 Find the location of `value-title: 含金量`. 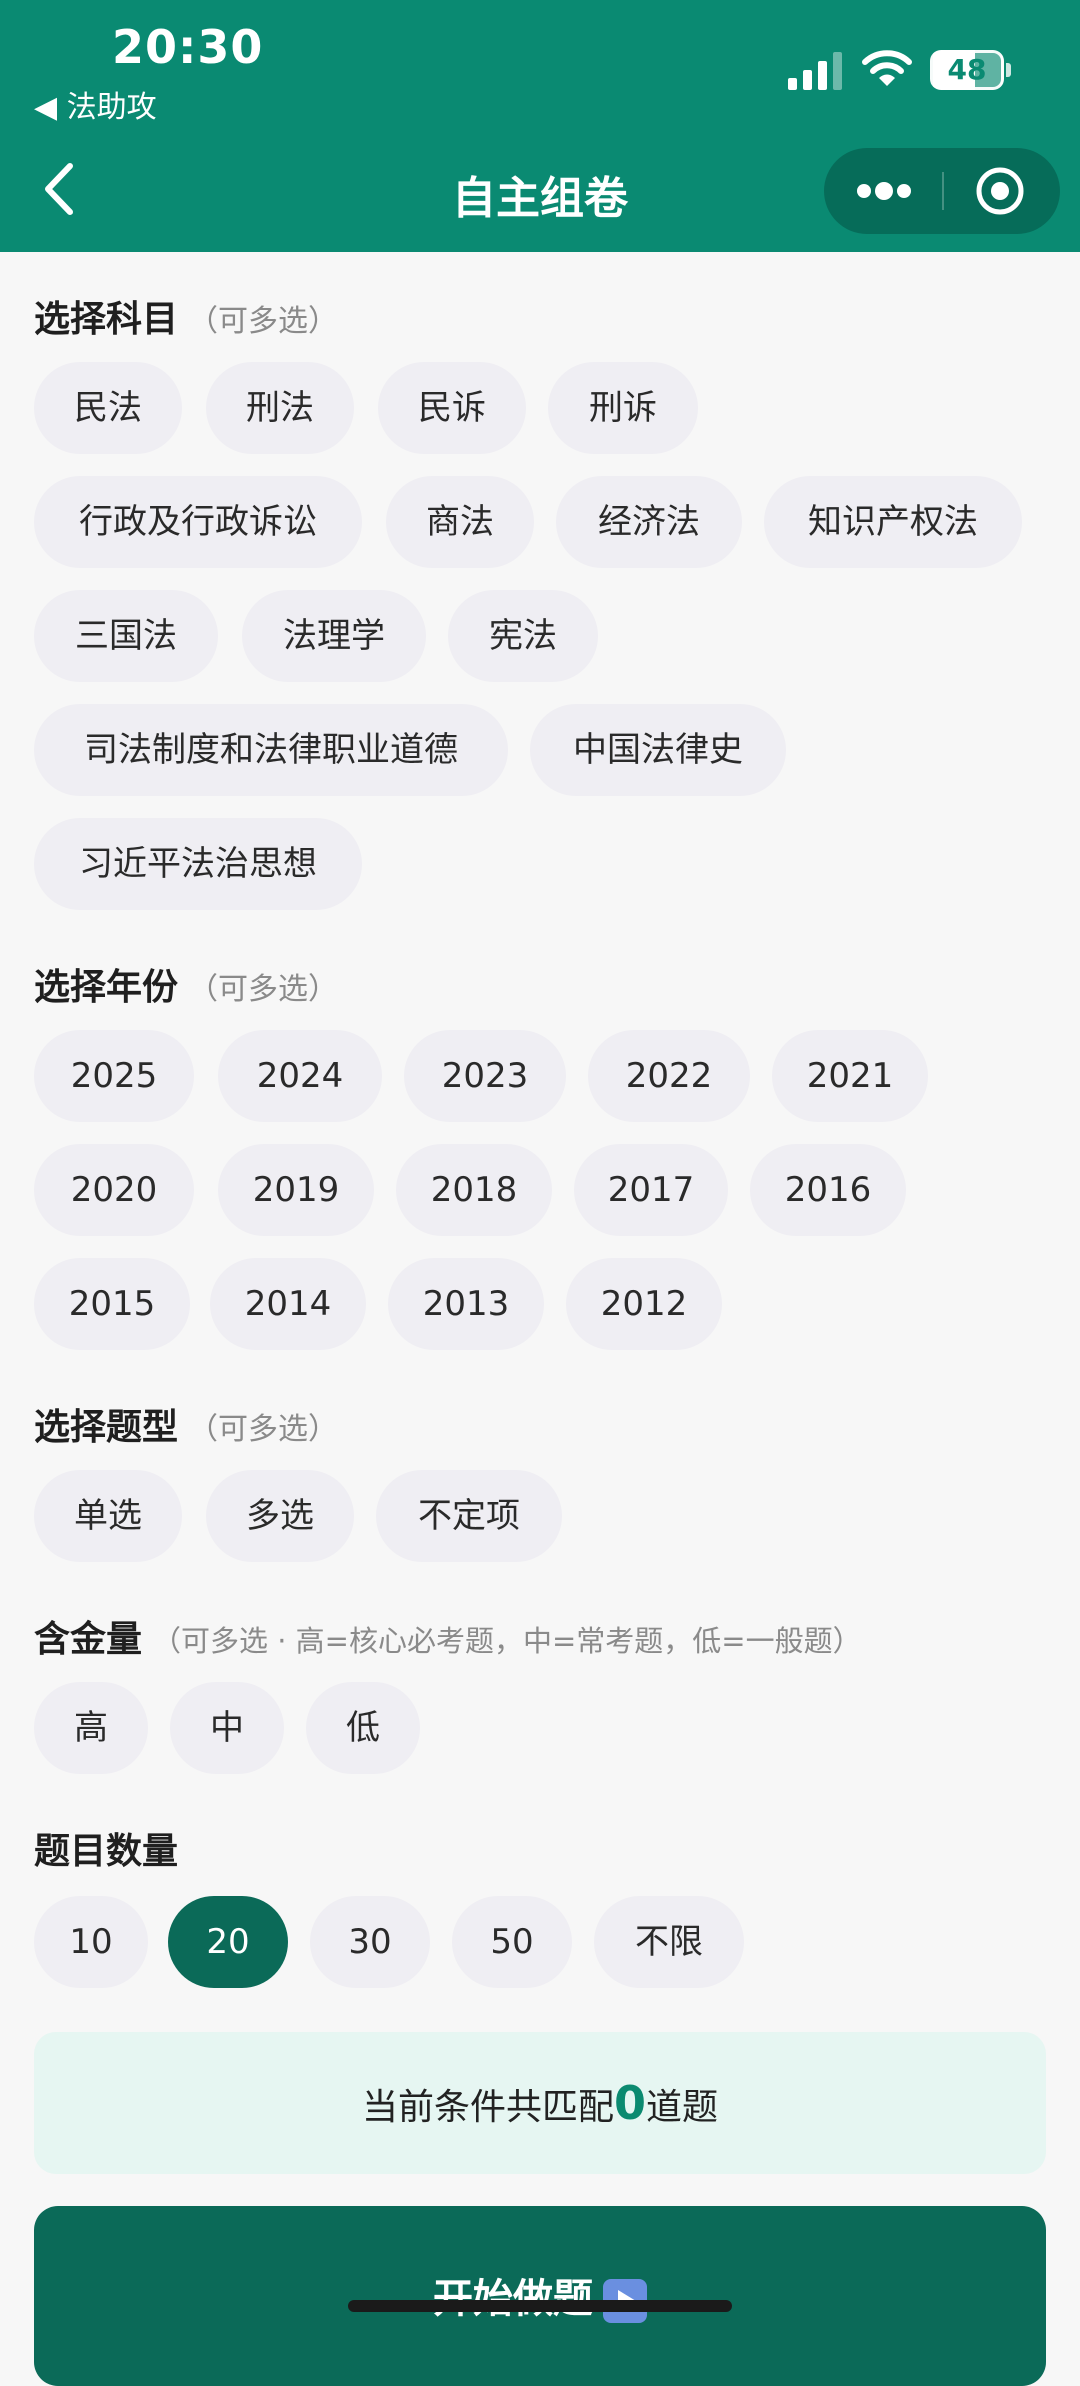

value-title: 含金量 is located at coordinates (88, 1639).